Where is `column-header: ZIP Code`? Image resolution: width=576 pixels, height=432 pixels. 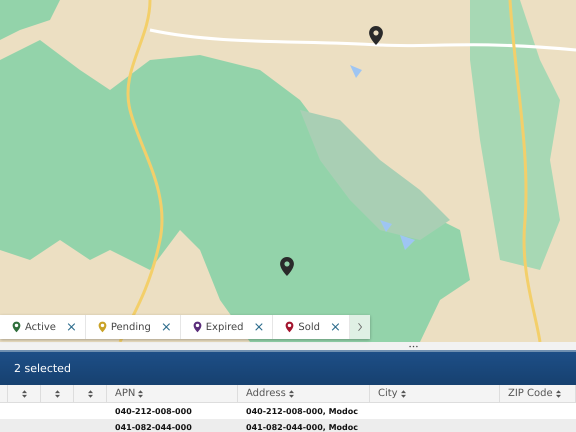
column-header: ZIP Code is located at coordinates (538, 393).